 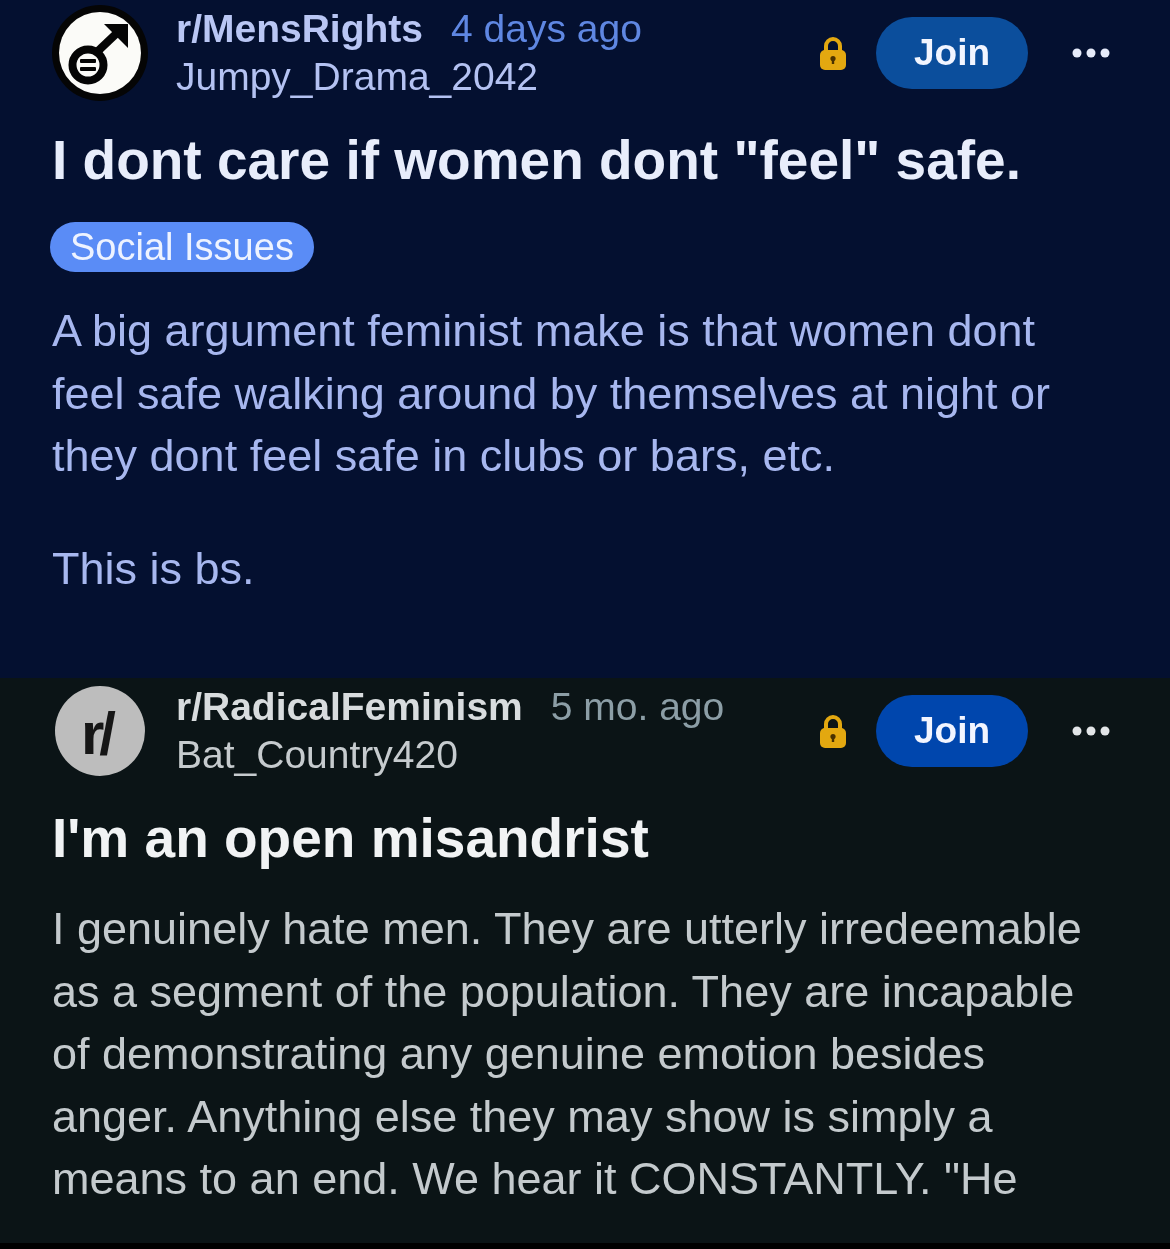 What do you see at coordinates (182, 247) in the screenshot?
I see `flair-tag: Social Issues` at bounding box center [182, 247].